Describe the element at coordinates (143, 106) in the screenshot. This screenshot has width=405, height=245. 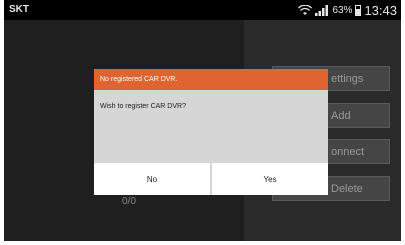
I see `dialog-message: Wish to register CAR DVR?` at that location.